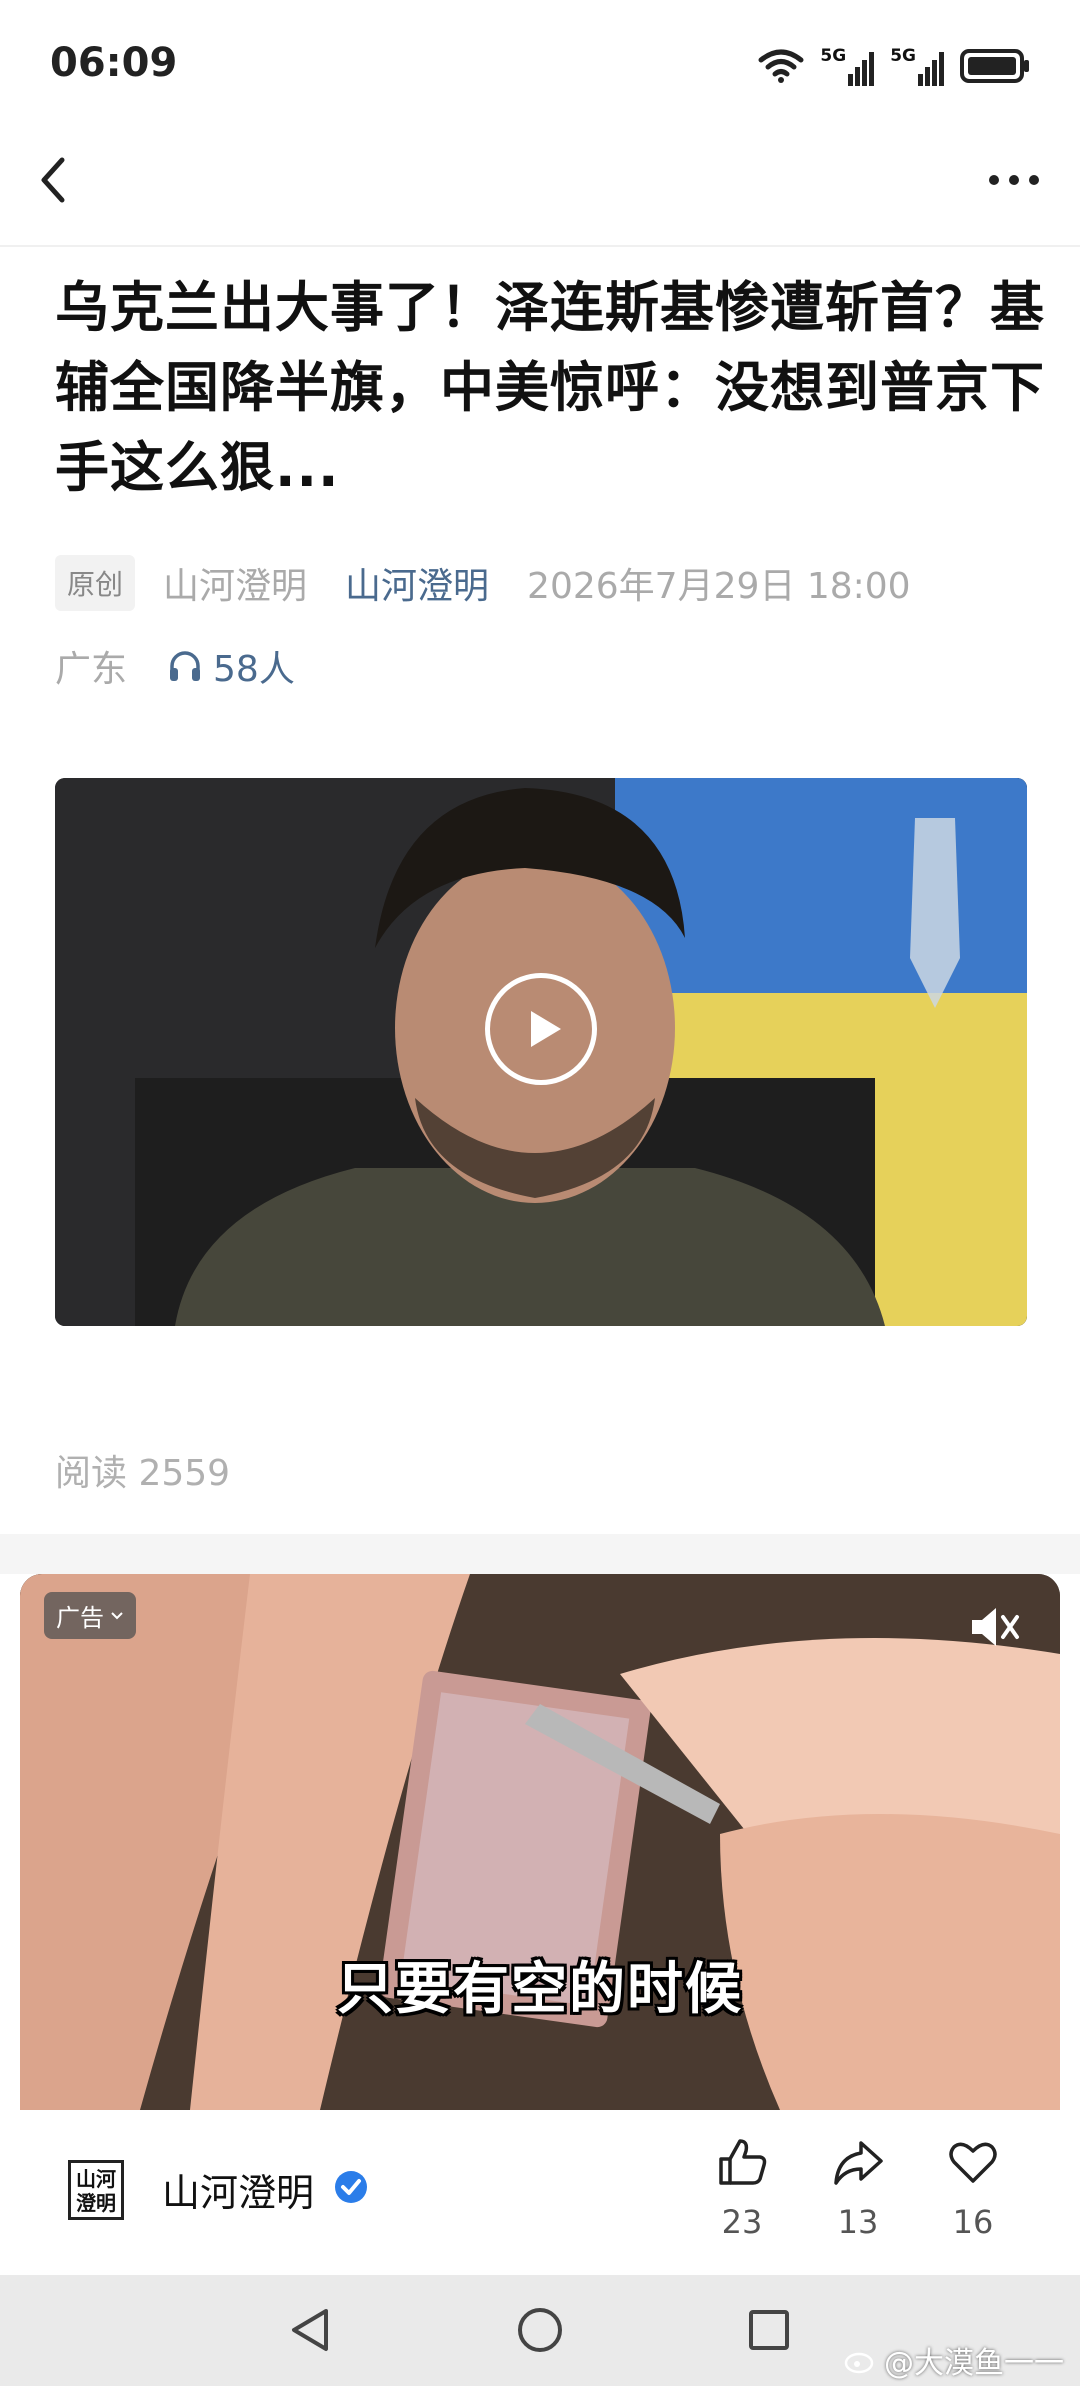 The image size is (1080, 2386). What do you see at coordinates (95, 583) in the screenshot?
I see `original-badge: 原创` at bounding box center [95, 583].